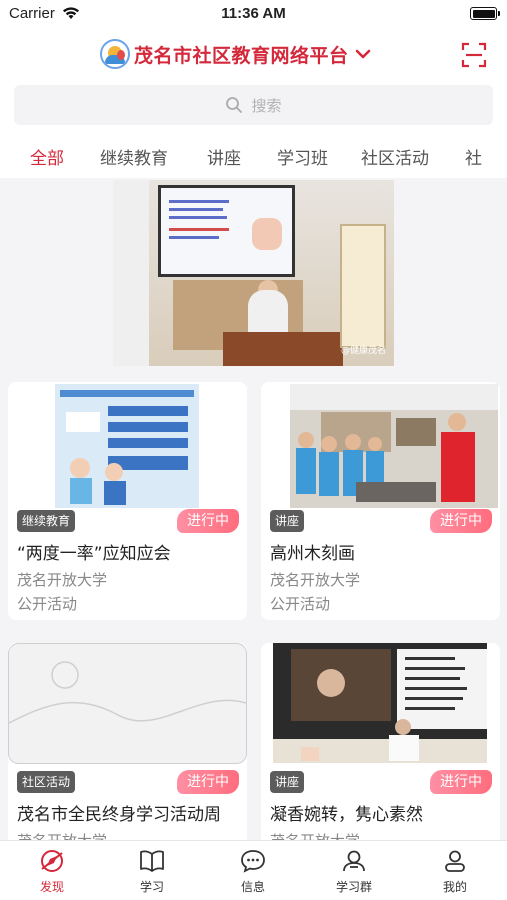 The height and width of the screenshot is (900, 507). What do you see at coordinates (46, 782) in the screenshot?
I see `category-badge: 社区活动` at bounding box center [46, 782].